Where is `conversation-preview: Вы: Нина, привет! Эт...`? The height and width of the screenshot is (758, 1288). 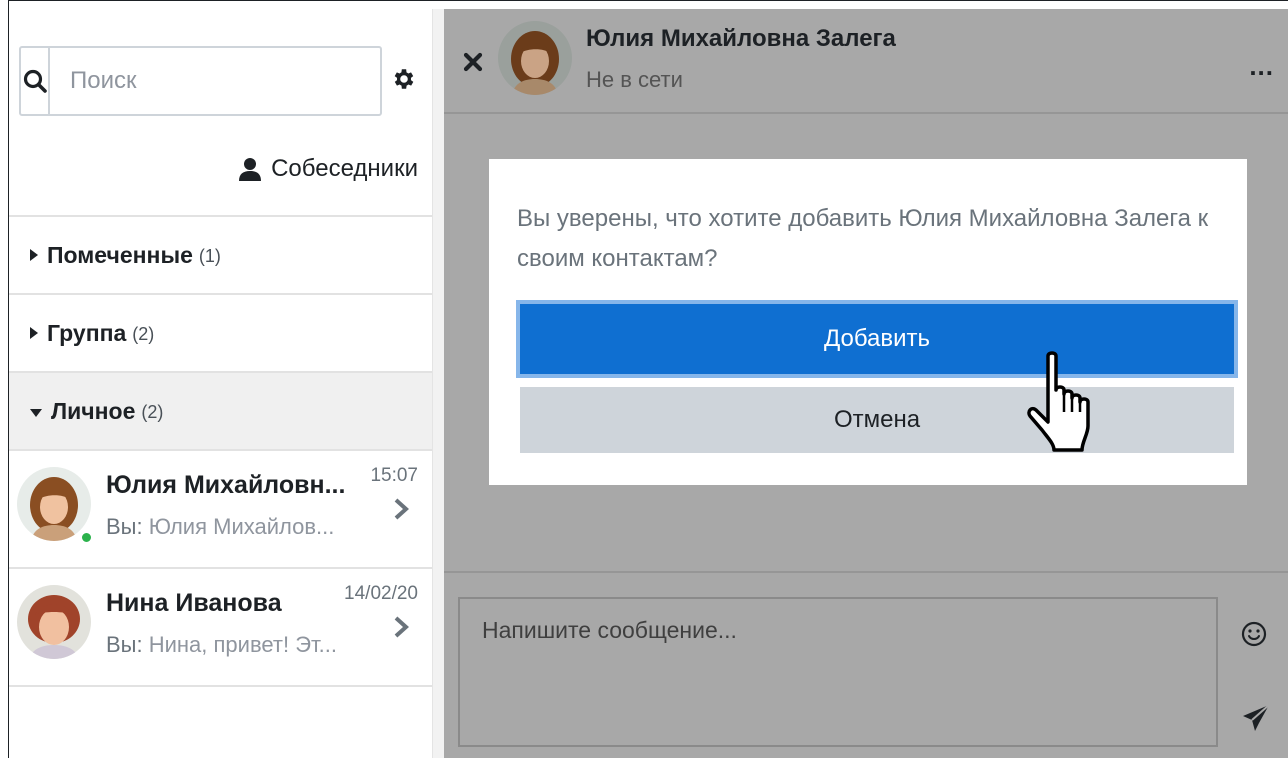 conversation-preview: Вы: Нина, привет! Эт... is located at coordinates (242, 645).